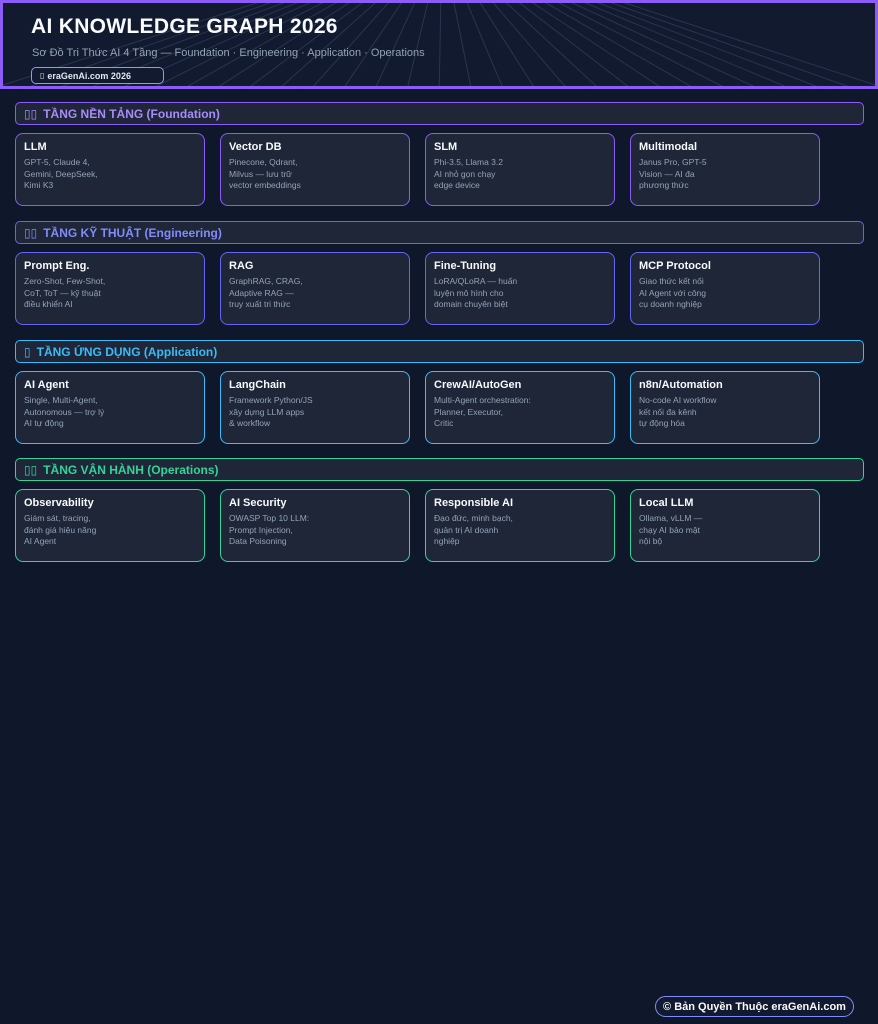  What do you see at coordinates (127, 351) in the screenshot?
I see `tier-title: TẦNG ỨNG DỤNG (Application)` at bounding box center [127, 351].